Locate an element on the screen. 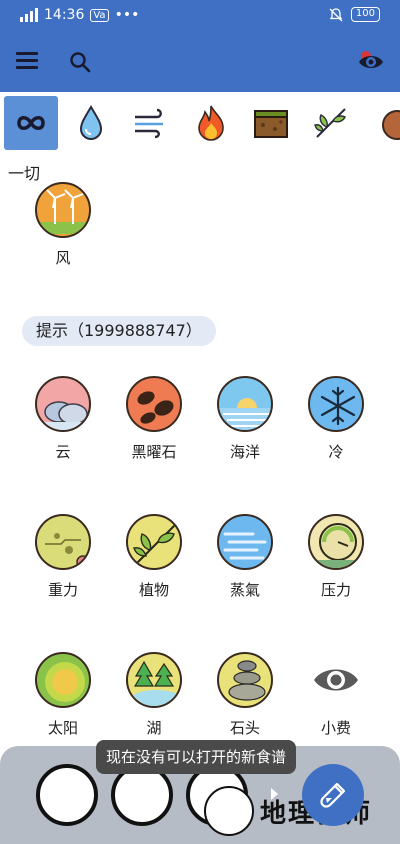  element-tip: 小费 is located at coordinates (336, 695).